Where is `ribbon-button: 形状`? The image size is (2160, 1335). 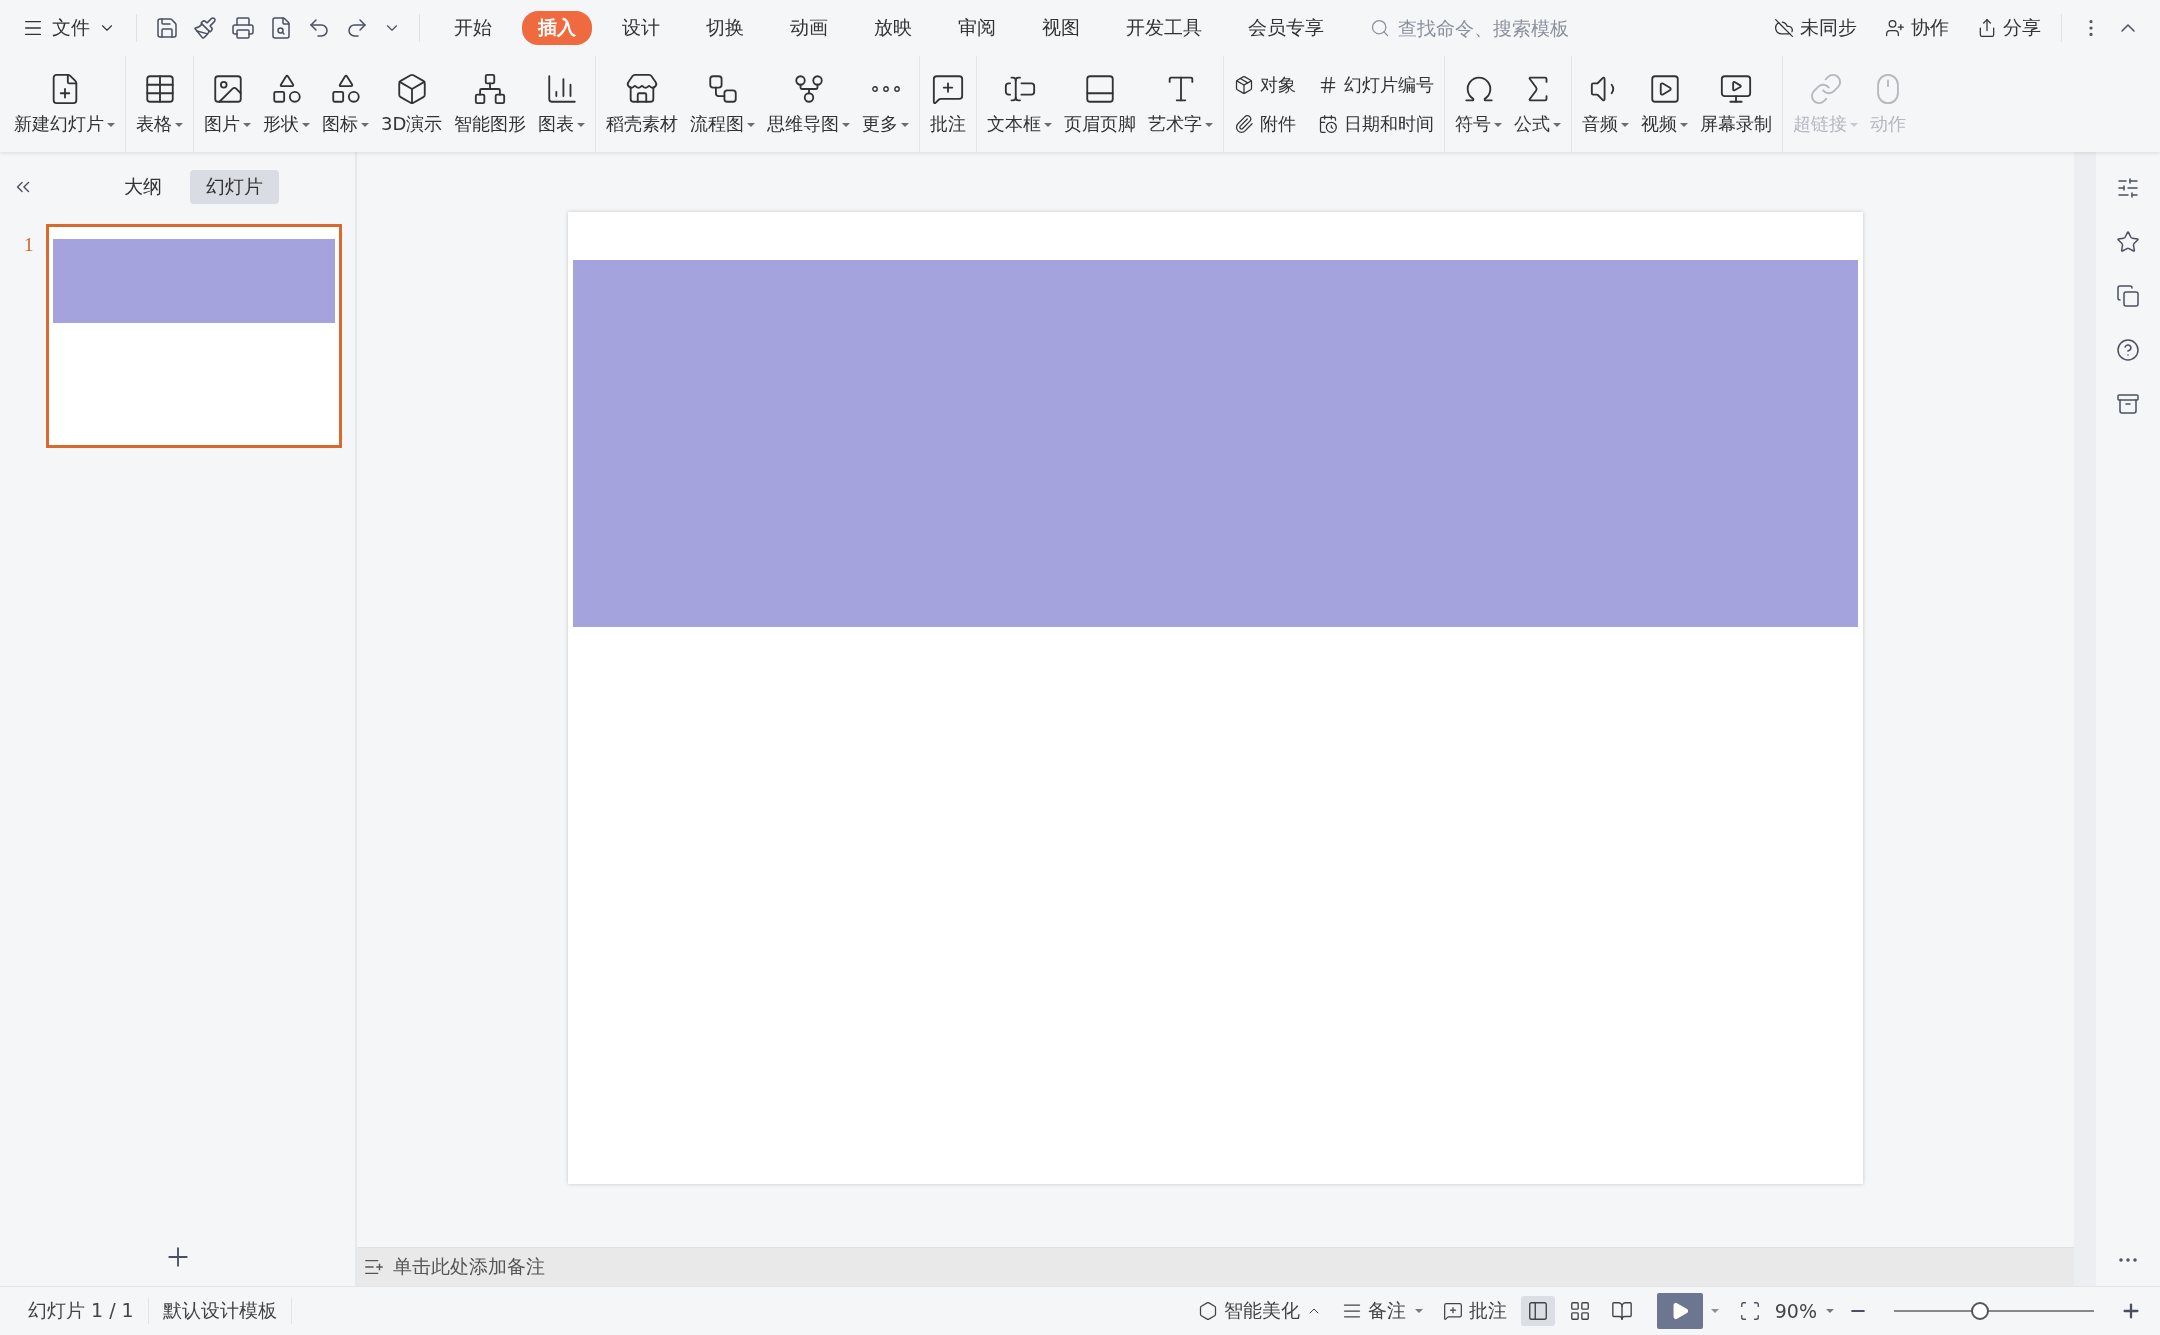
ribbon-button: 形状 is located at coordinates (286, 104).